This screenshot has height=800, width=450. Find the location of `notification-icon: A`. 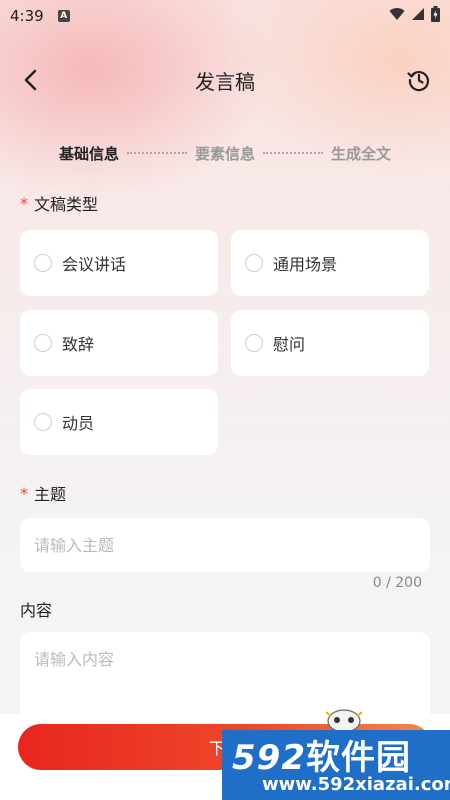

notification-icon: A is located at coordinates (63, 16).